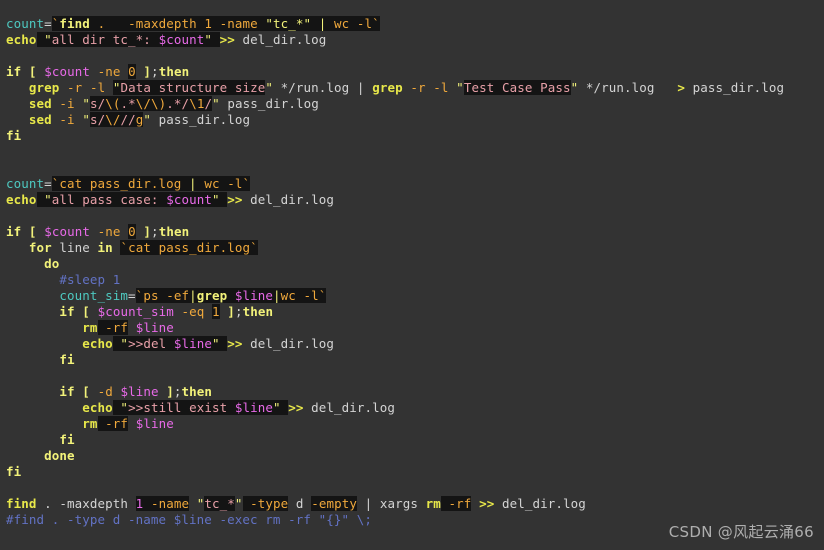  What do you see at coordinates (52, 263) in the screenshot?
I see `code-token: do` at bounding box center [52, 263].